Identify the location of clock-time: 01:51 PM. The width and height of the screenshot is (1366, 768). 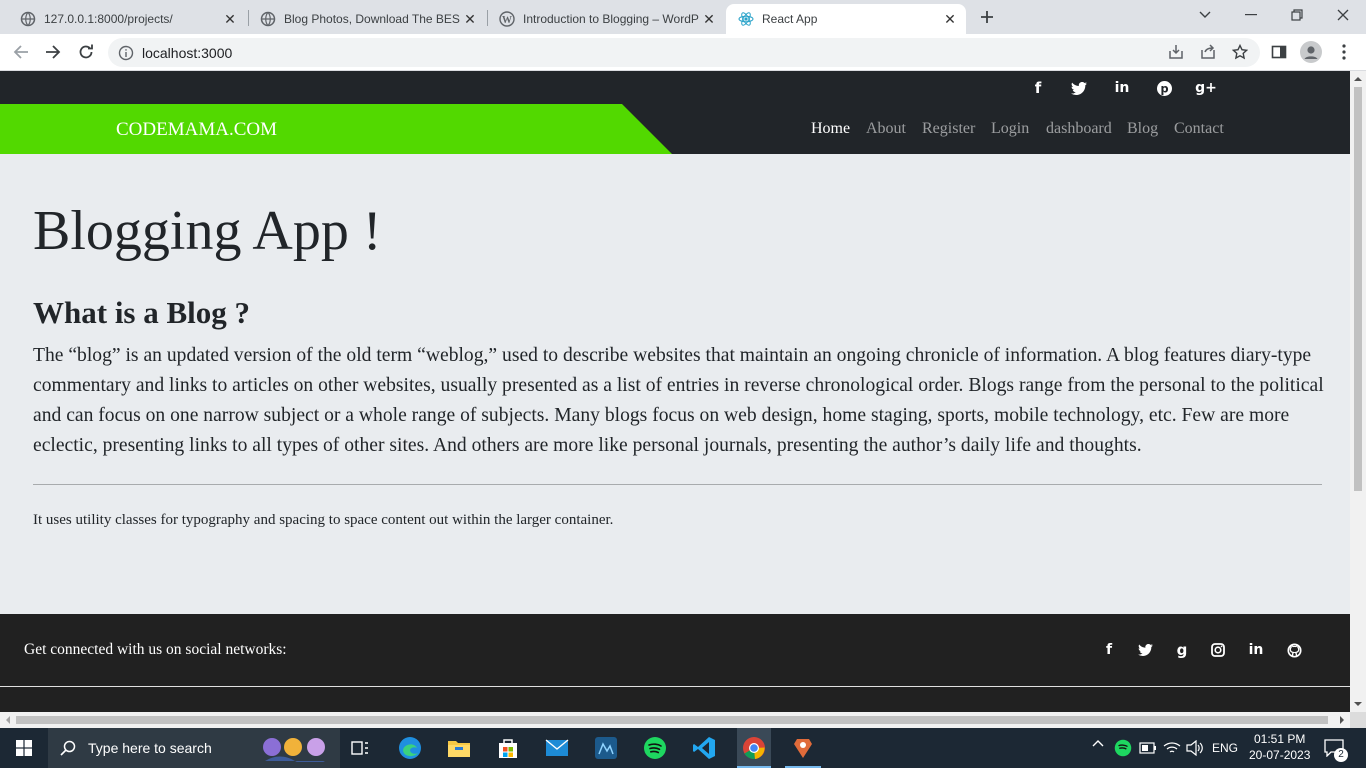
(1280, 739).